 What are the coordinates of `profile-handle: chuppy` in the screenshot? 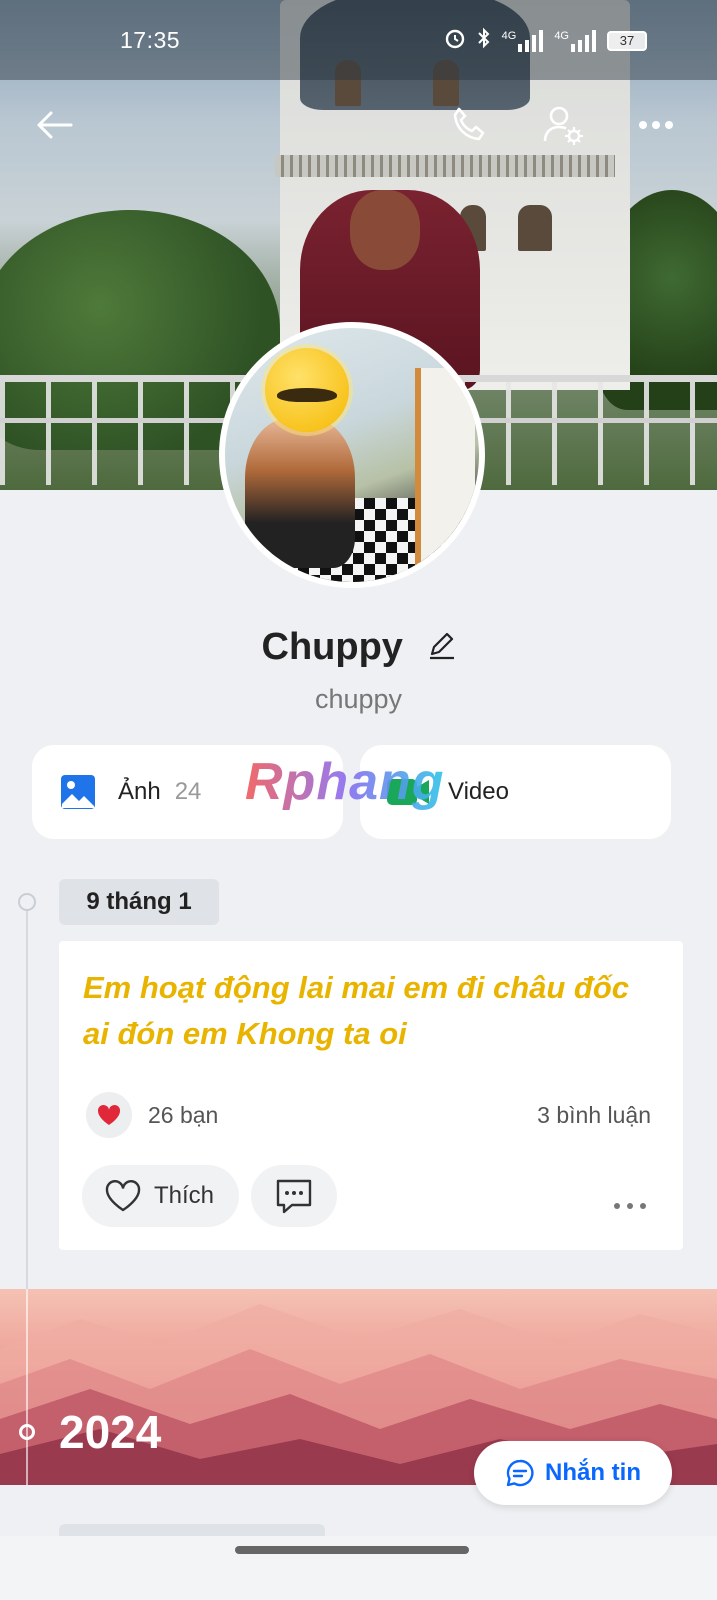 It's located at (358, 699).